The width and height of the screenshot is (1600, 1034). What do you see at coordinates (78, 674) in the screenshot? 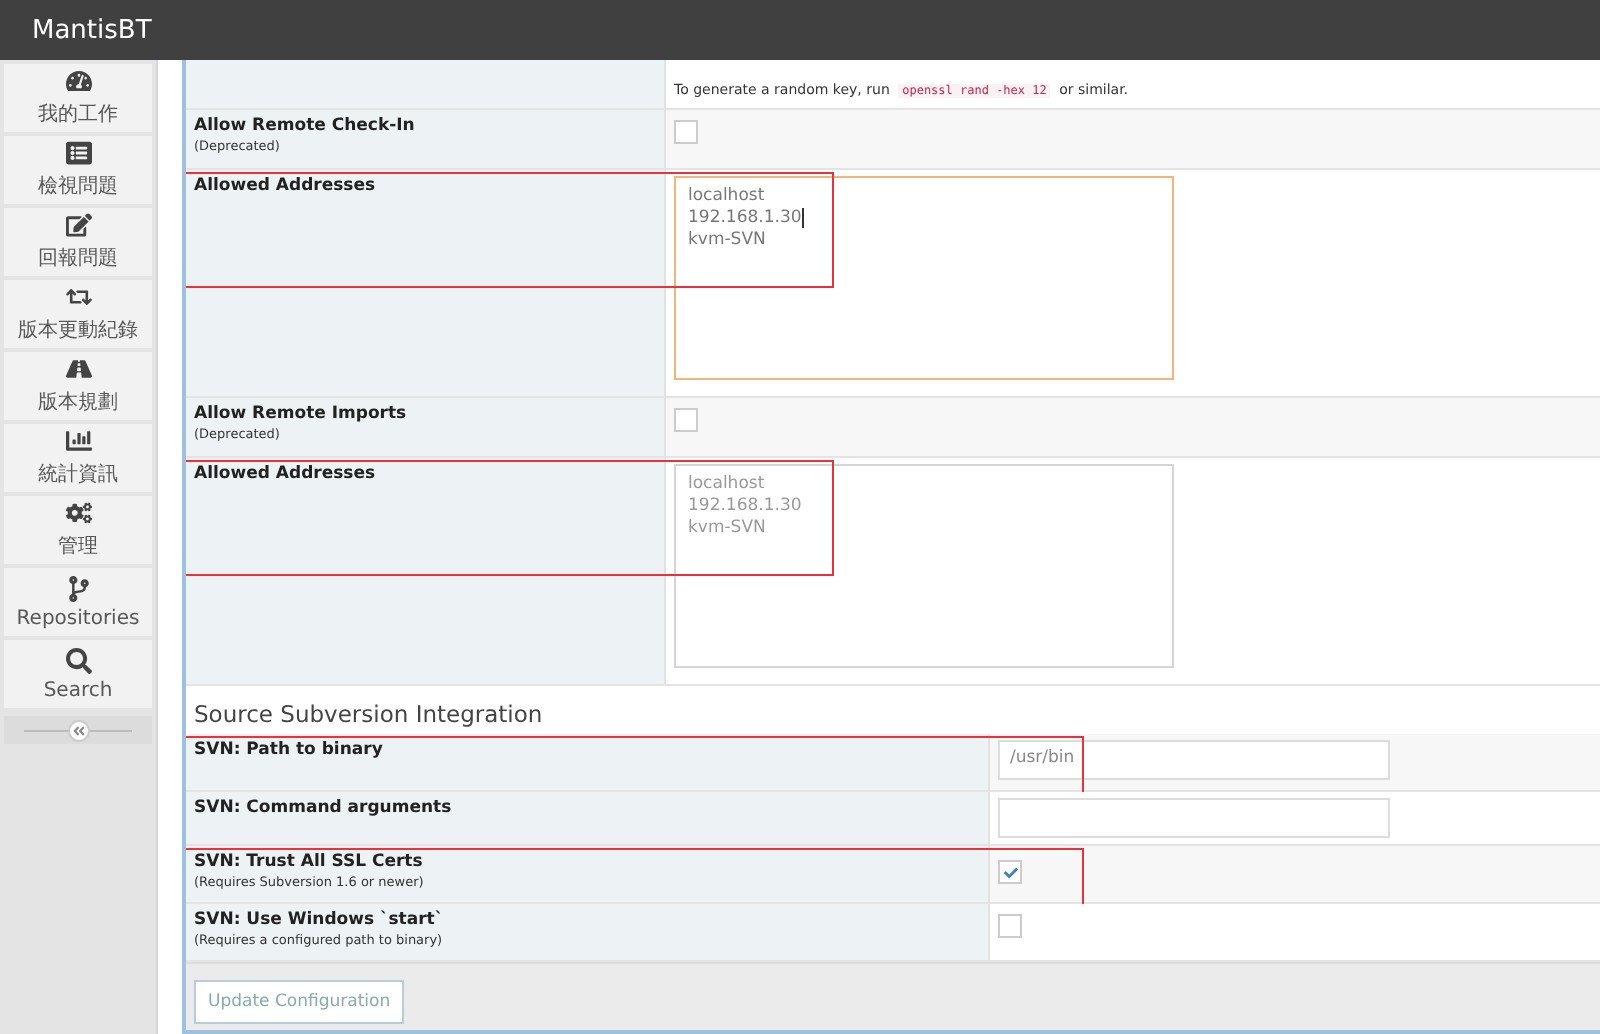
I see `sidebar-item: Search` at bounding box center [78, 674].